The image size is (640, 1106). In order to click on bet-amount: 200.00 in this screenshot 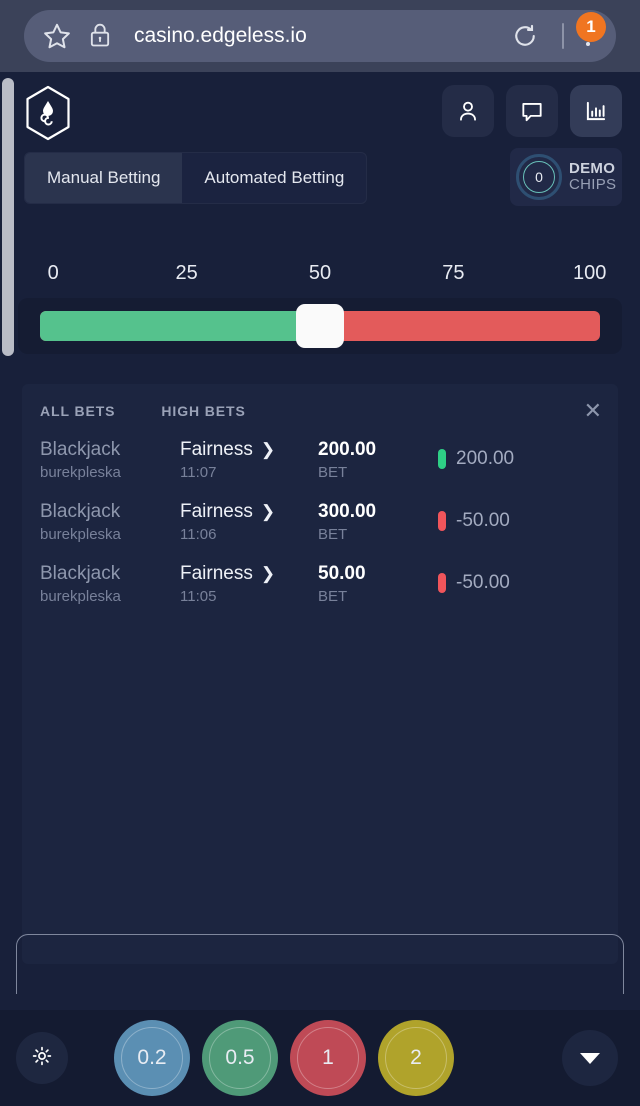, I will do `click(347, 449)`.